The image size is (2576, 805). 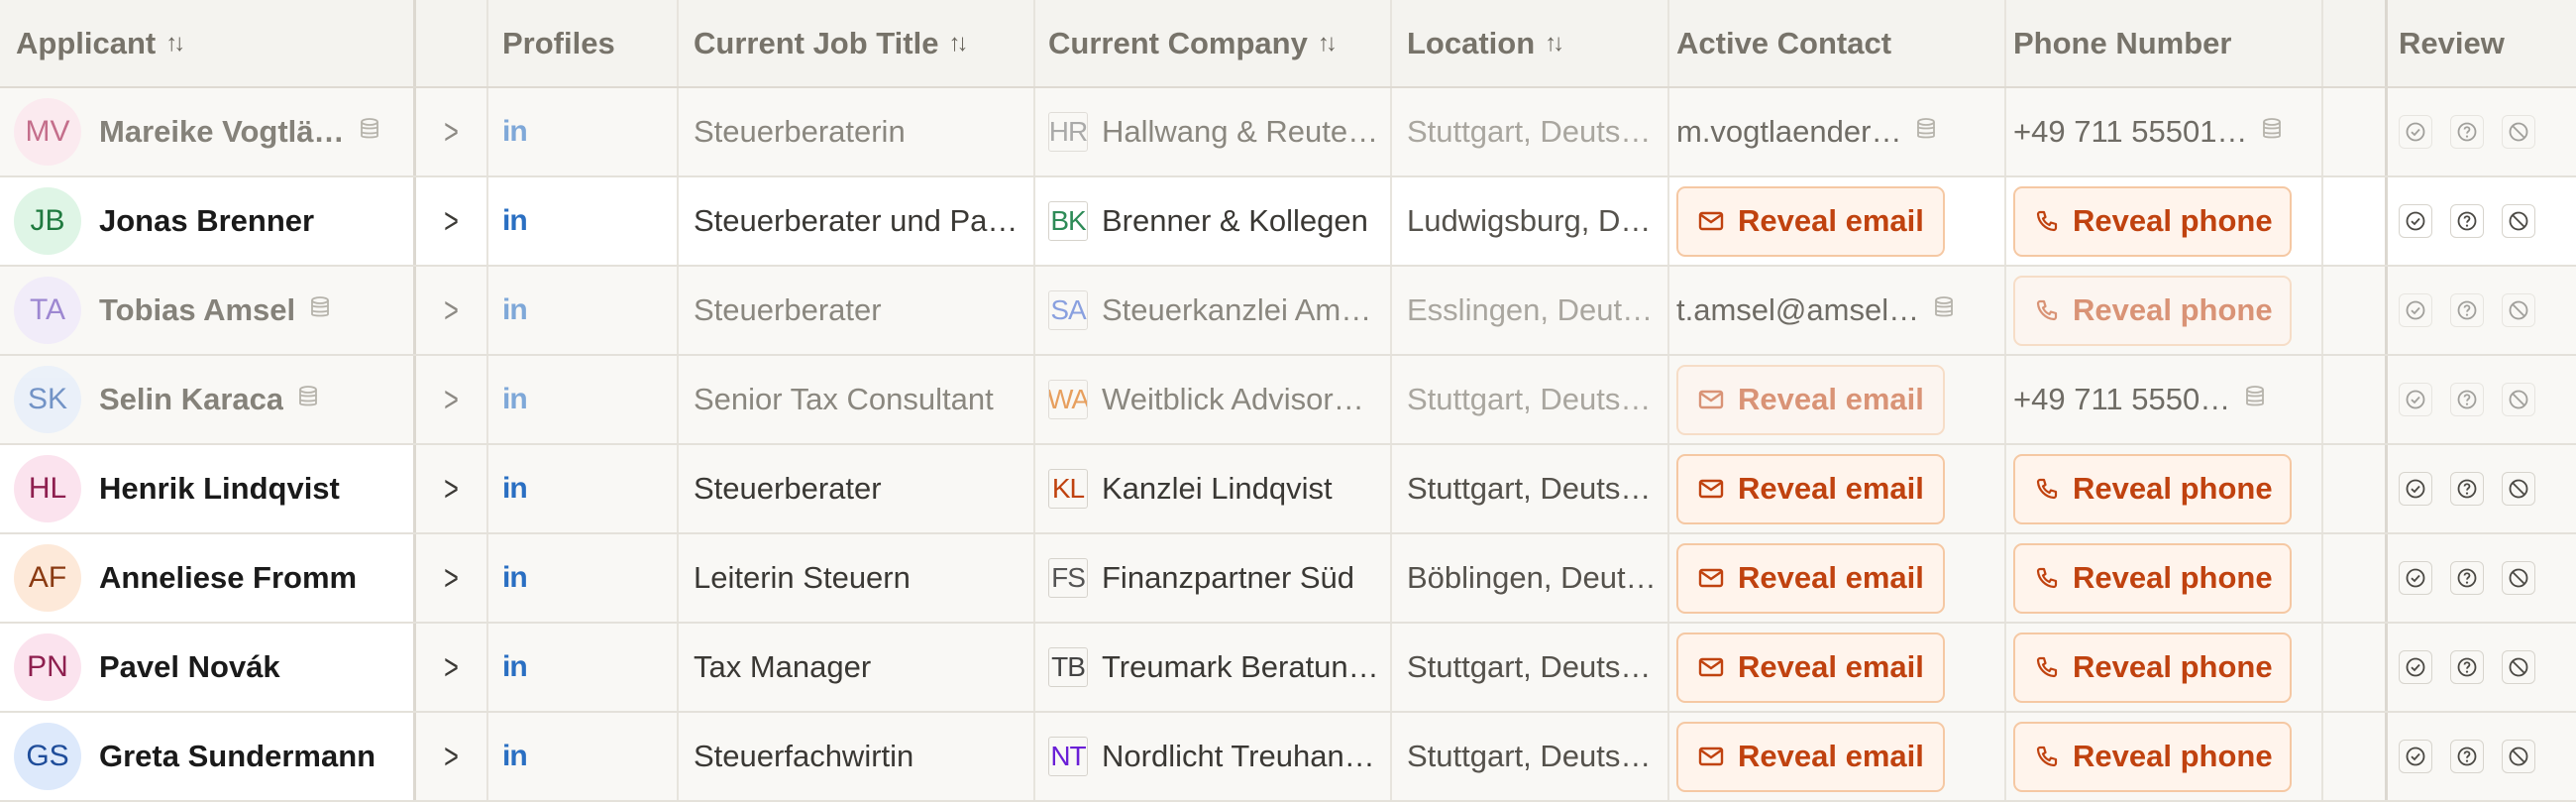 What do you see at coordinates (219, 489) in the screenshot?
I see `applicant-name: Henrik Lindqvist` at bounding box center [219, 489].